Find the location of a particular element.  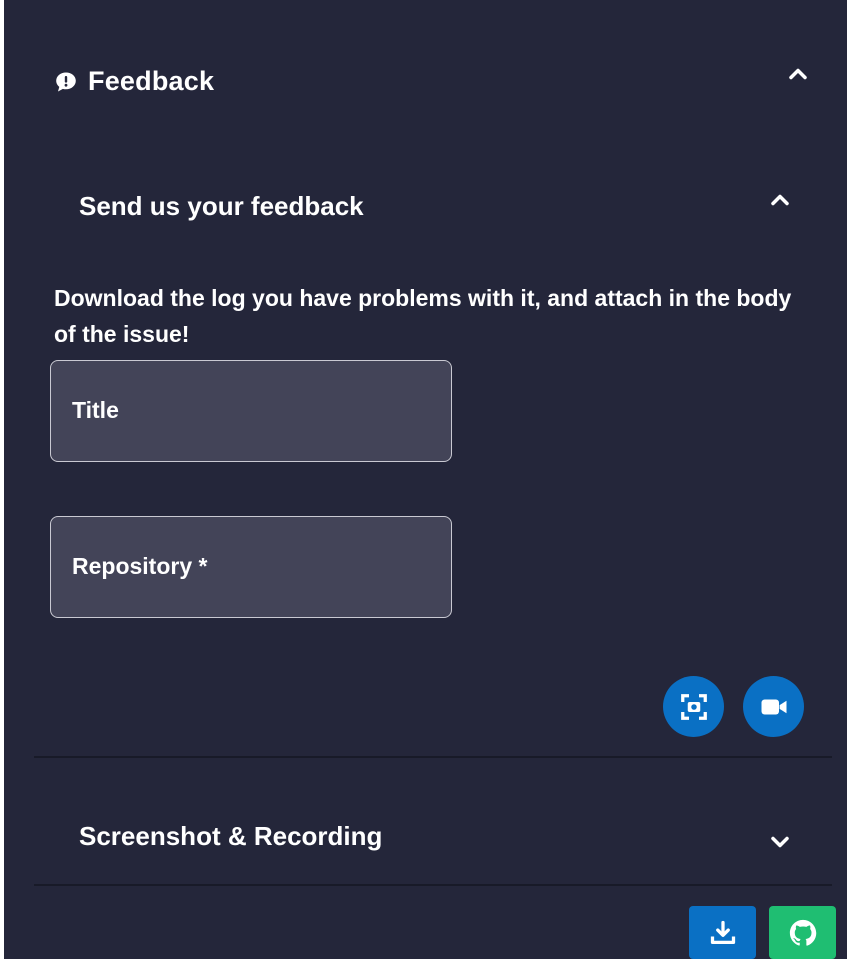

open-github-issue-button is located at coordinates (802, 932).